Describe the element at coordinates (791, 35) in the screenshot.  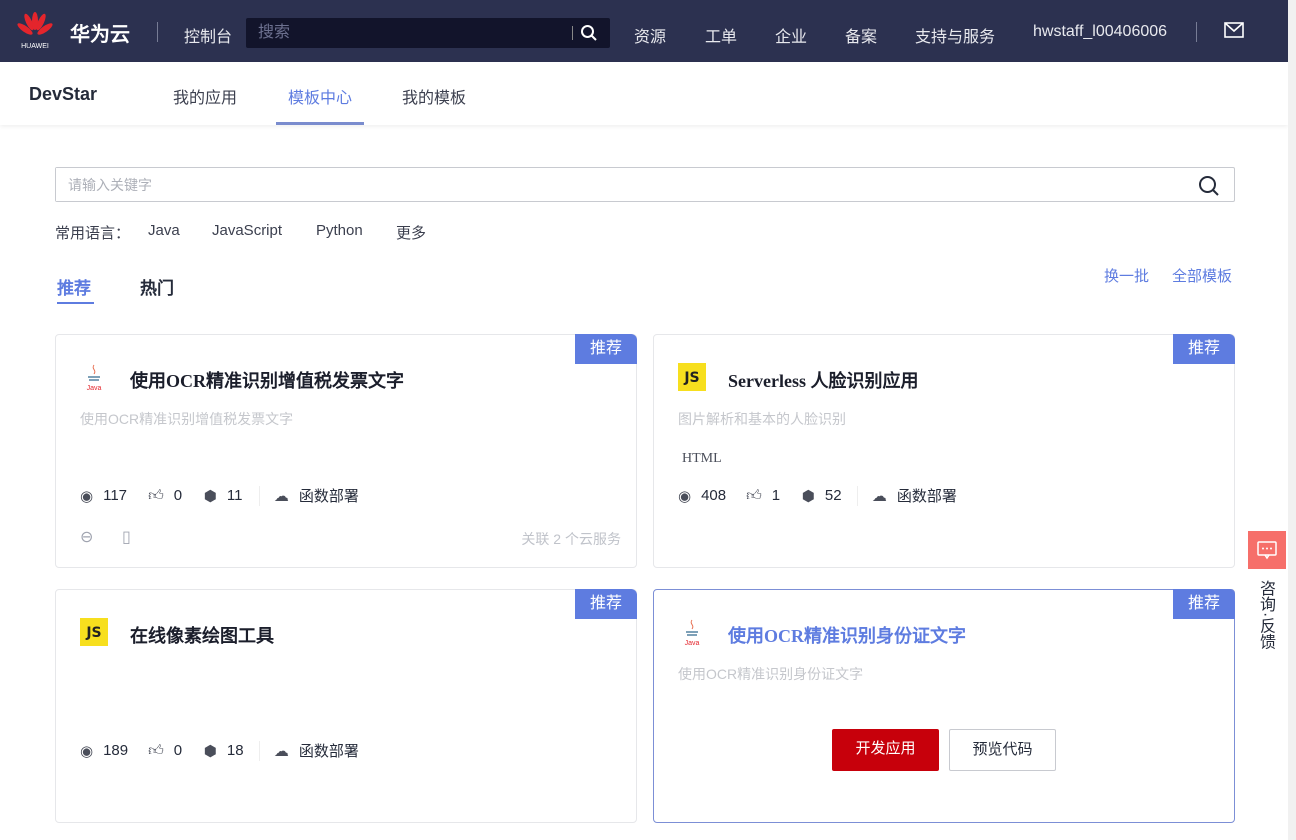
I see `nav-enterprise: 企业` at that location.